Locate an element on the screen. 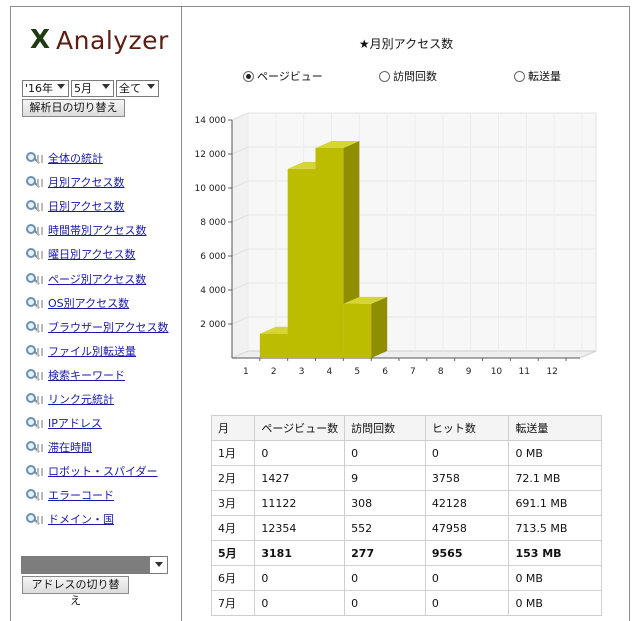 The image size is (640, 621). year-select: '16年 is located at coordinates (45, 88).